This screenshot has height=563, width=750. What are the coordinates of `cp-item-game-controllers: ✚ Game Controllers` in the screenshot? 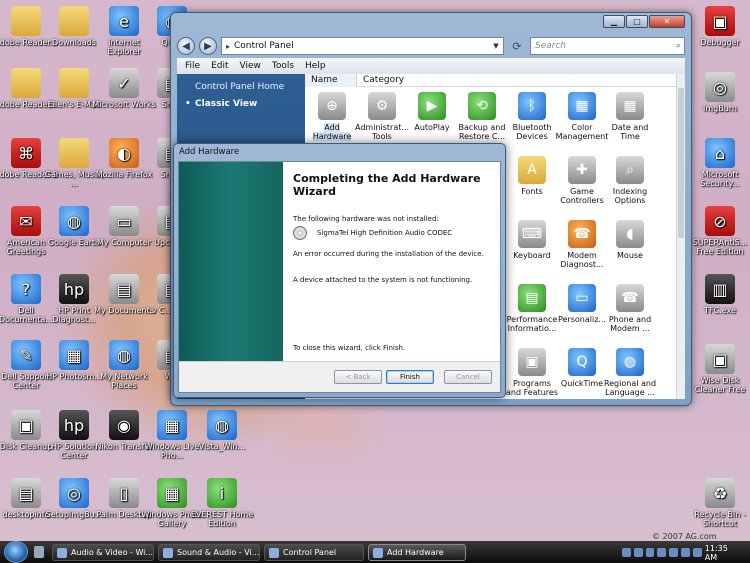 It's located at (582, 180).